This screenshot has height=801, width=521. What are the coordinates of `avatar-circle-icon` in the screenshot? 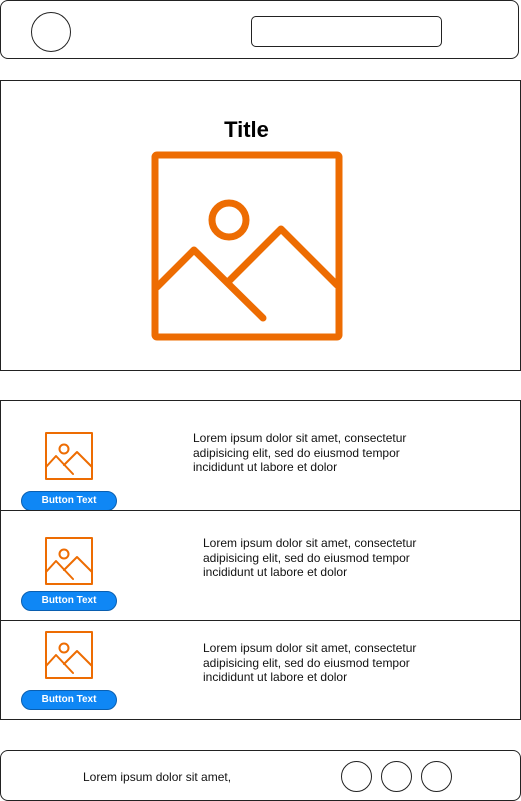 It's located at (51, 32).